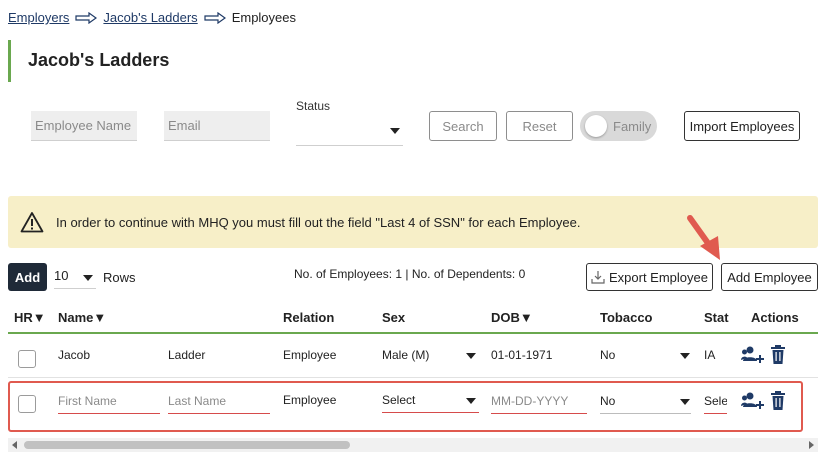 The image size is (833, 465). I want to click on breadcrumb: Employers Jacob's Ladders Employees, so click(152, 17).